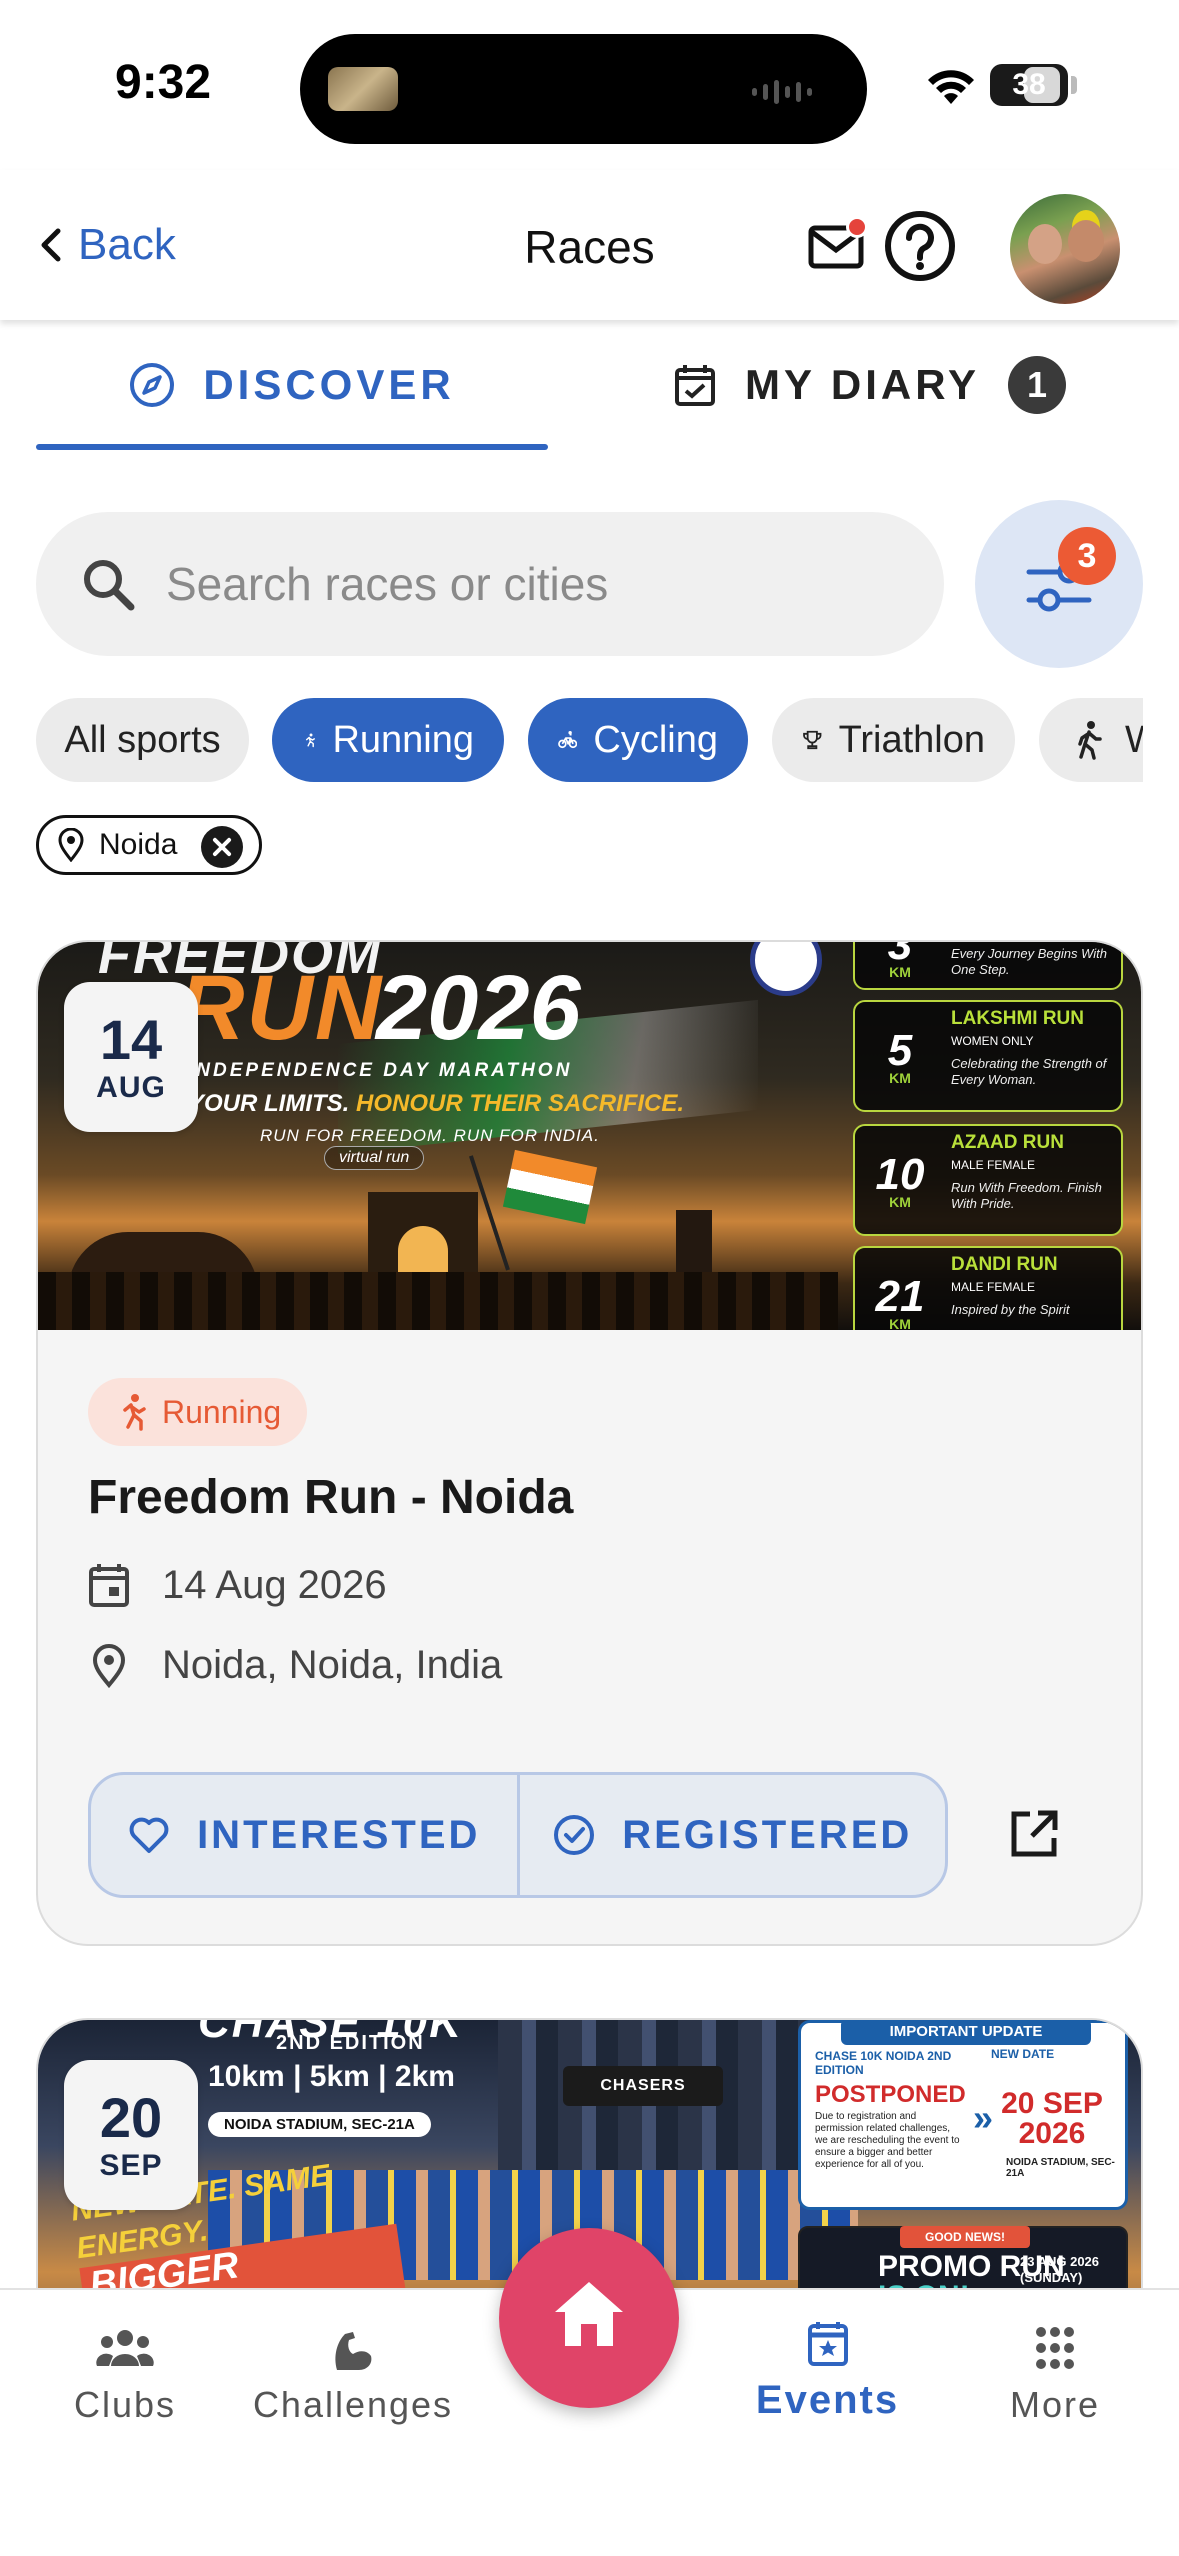 This screenshot has height=2556, width=1179. I want to click on chip-cycling: Cycling, so click(638, 740).